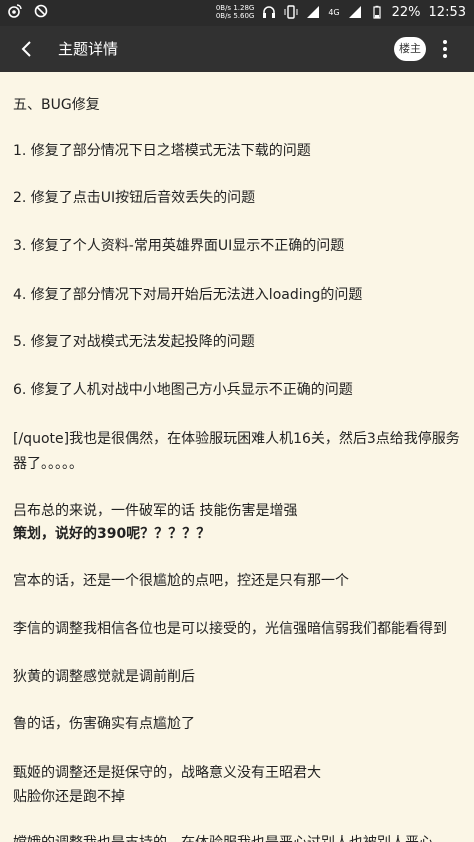  I want to click on clock: 12:53, so click(447, 12).